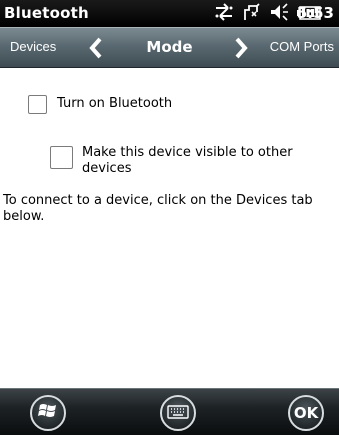  I want to click on ok-button: OK, so click(306, 413).